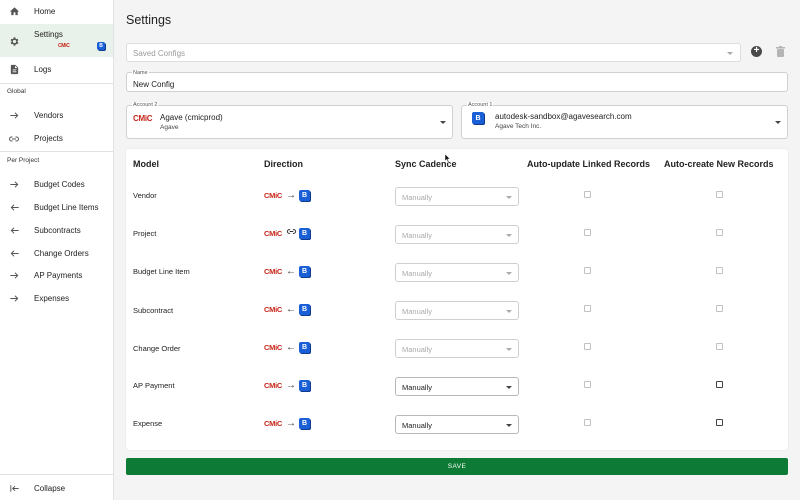 This screenshot has height=500, width=800. Describe the element at coordinates (140, 73) in the screenshot. I see `name-field-label: Name` at that location.